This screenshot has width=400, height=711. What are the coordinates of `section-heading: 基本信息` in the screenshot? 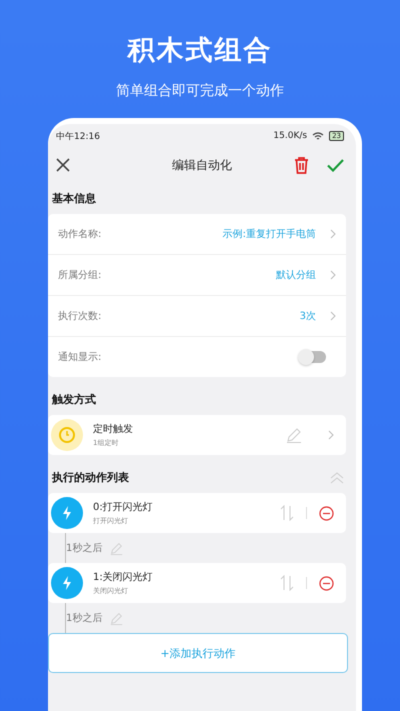 It's located at (74, 199).